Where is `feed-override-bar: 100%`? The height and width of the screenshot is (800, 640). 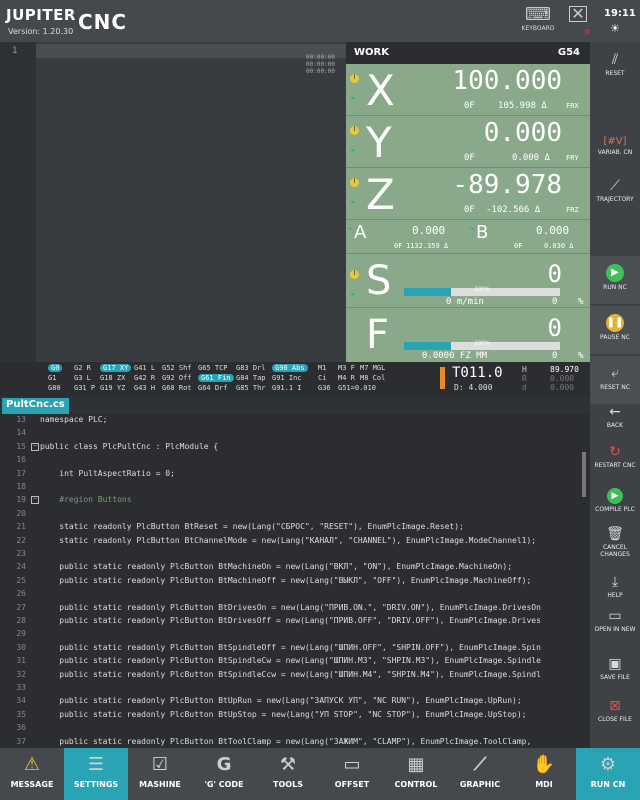
feed-override-bar: 100% is located at coordinates (482, 345).